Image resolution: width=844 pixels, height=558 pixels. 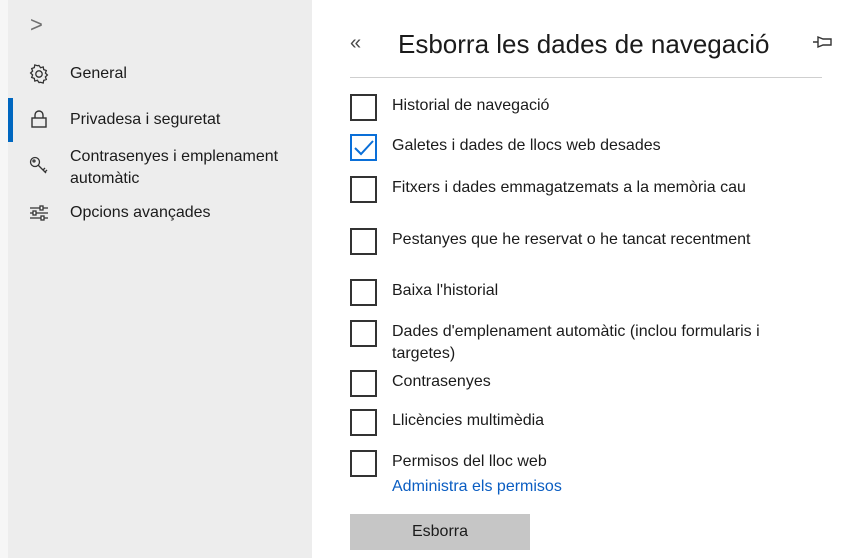 I want to click on sidebar-item-label: General, so click(x=98, y=73).